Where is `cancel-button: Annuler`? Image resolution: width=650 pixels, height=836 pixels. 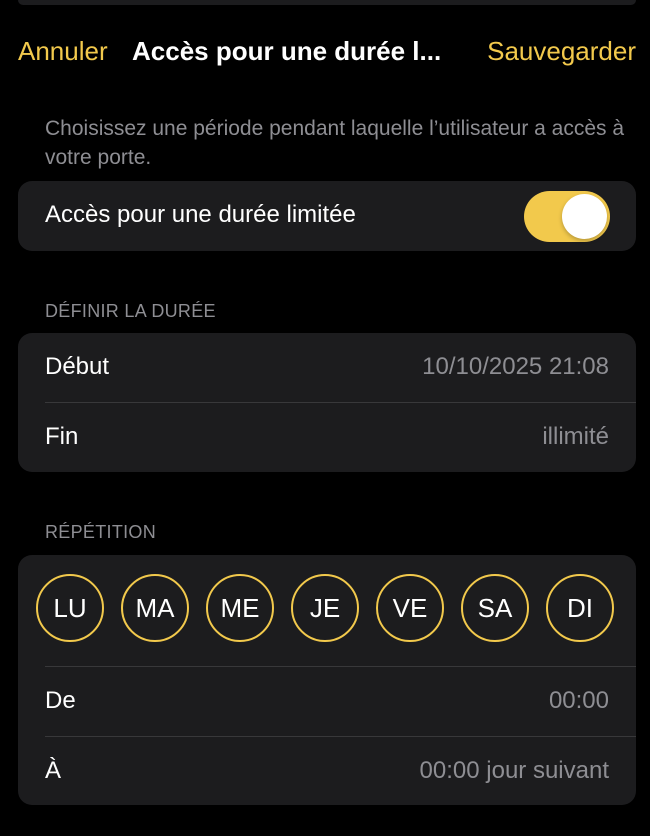
cancel-button: Annuler is located at coordinates (63, 51).